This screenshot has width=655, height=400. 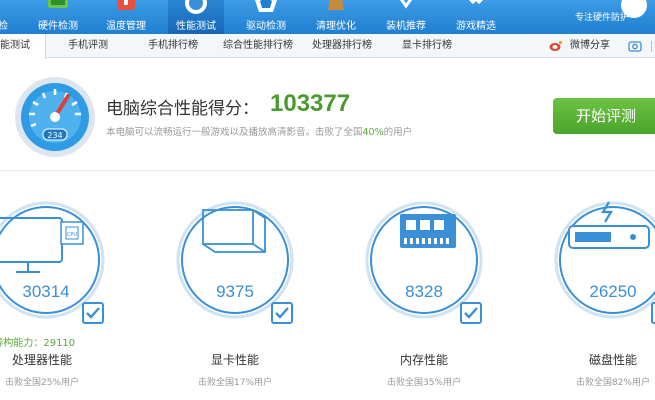 What do you see at coordinates (235, 291) in the screenshot?
I see `gpu-score: 9375` at bounding box center [235, 291].